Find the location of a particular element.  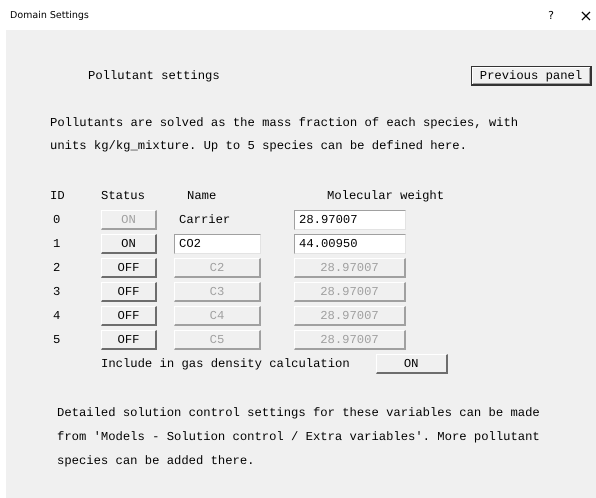

row-id: 3 is located at coordinates (57, 292).